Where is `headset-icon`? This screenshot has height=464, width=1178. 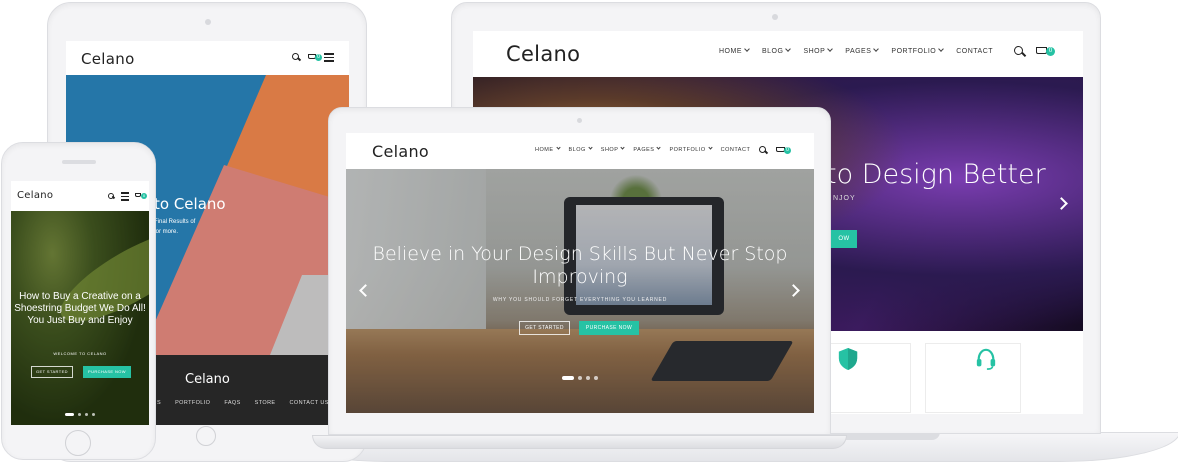 headset-icon is located at coordinates (986, 359).